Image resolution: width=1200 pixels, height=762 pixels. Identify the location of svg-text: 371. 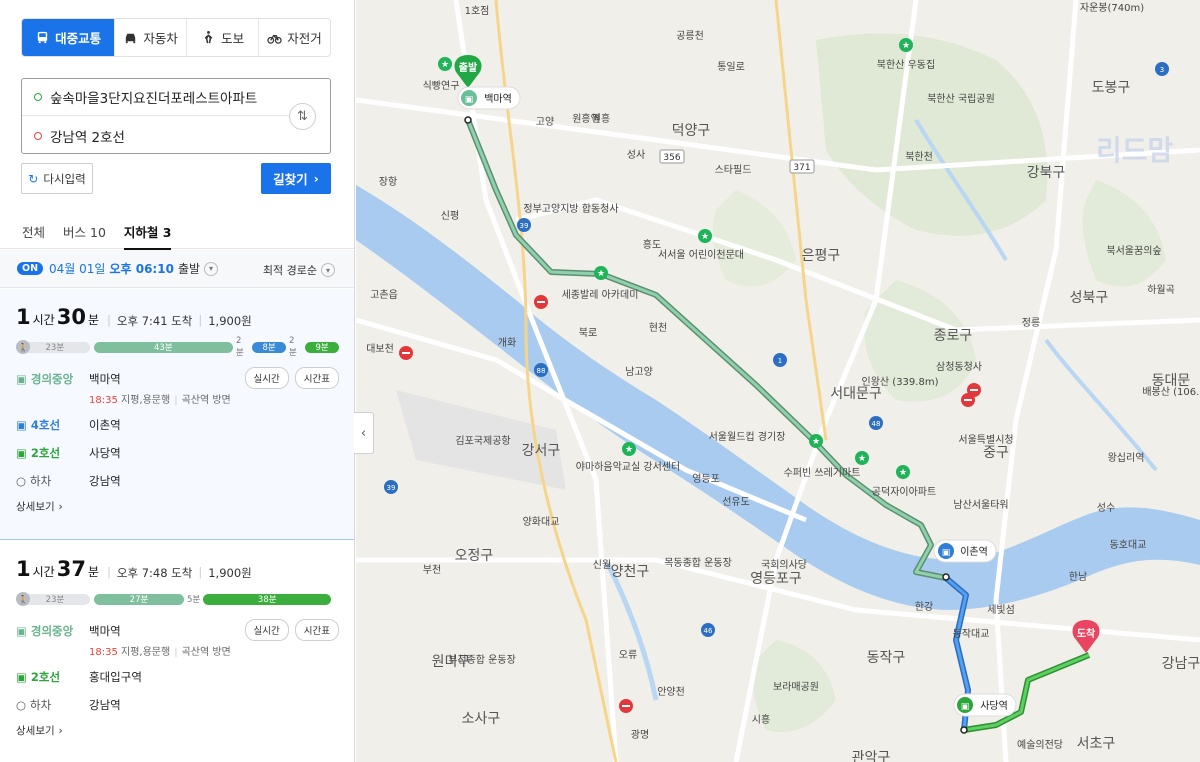
(801, 168).